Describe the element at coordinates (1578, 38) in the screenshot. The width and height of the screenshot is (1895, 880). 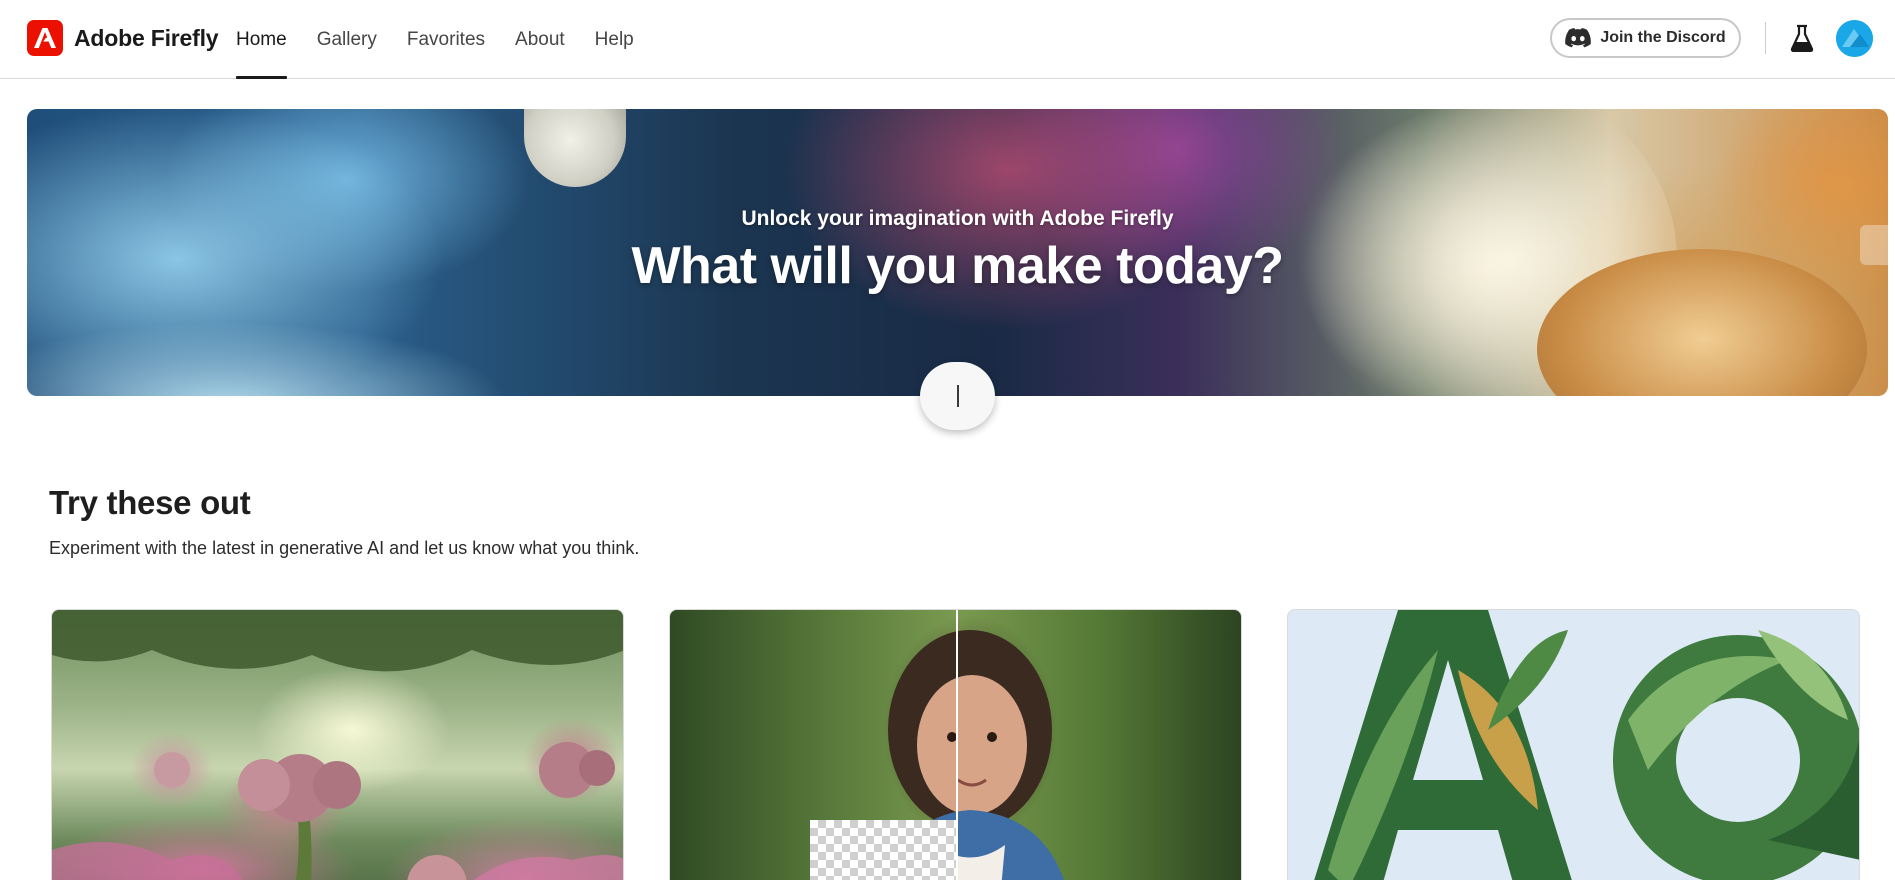
I see `discord-icon` at that location.